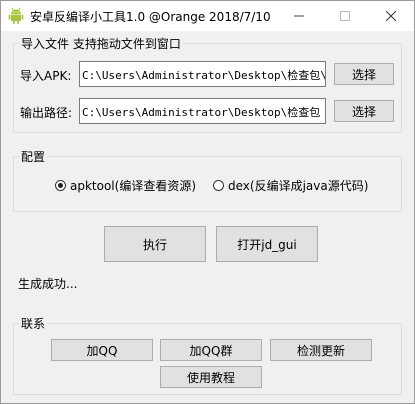  Describe the element at coordinates (46, 76) in the screenshot. I see `apk-label: 导入APK:` at that location.